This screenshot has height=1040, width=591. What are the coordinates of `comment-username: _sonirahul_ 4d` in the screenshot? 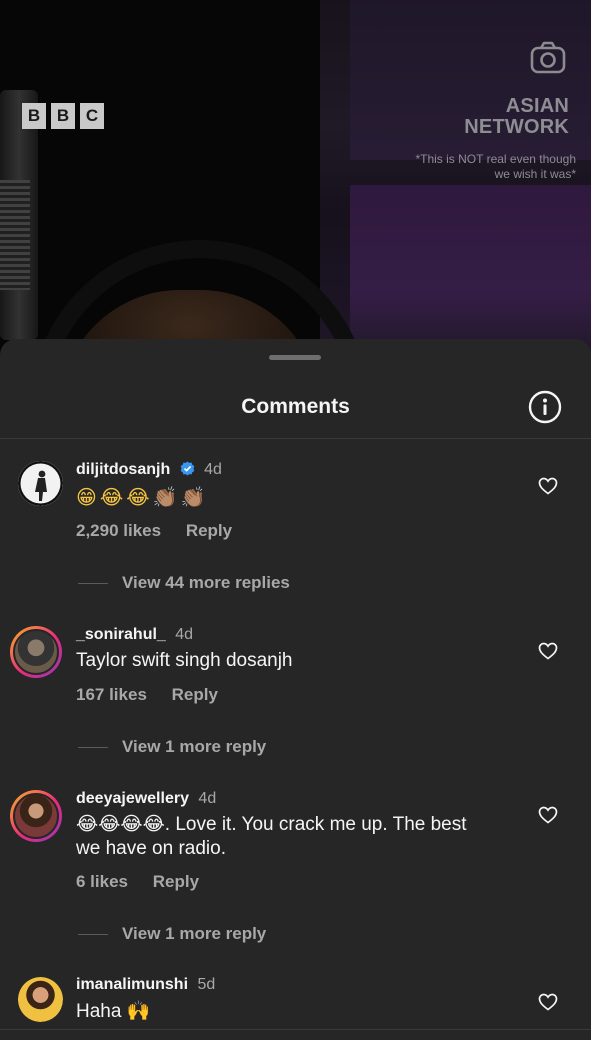 It's located at (134, 635).